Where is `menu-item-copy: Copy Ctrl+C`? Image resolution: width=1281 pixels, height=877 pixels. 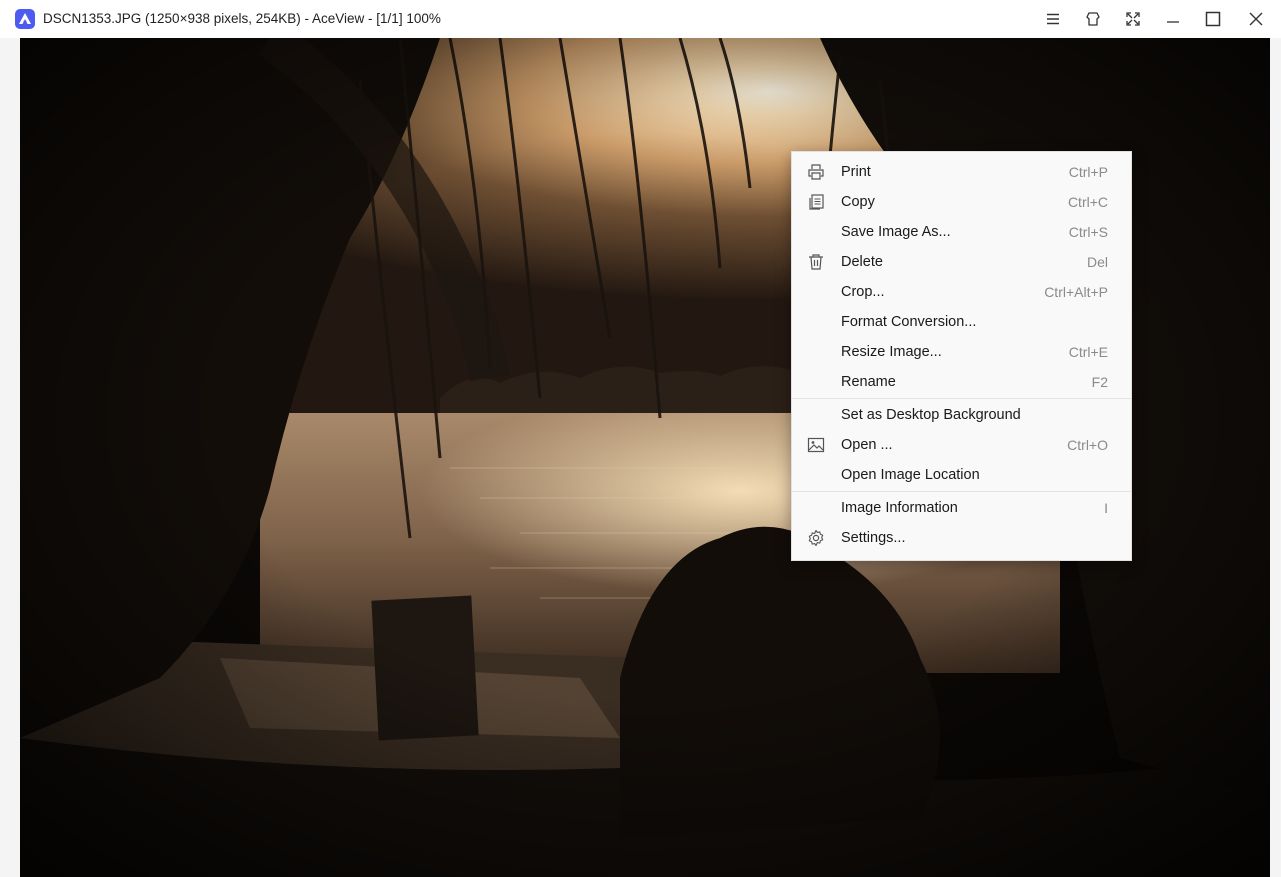 menu-item-copy: Copy Ctrl+C is located at coordinates (961, 202).